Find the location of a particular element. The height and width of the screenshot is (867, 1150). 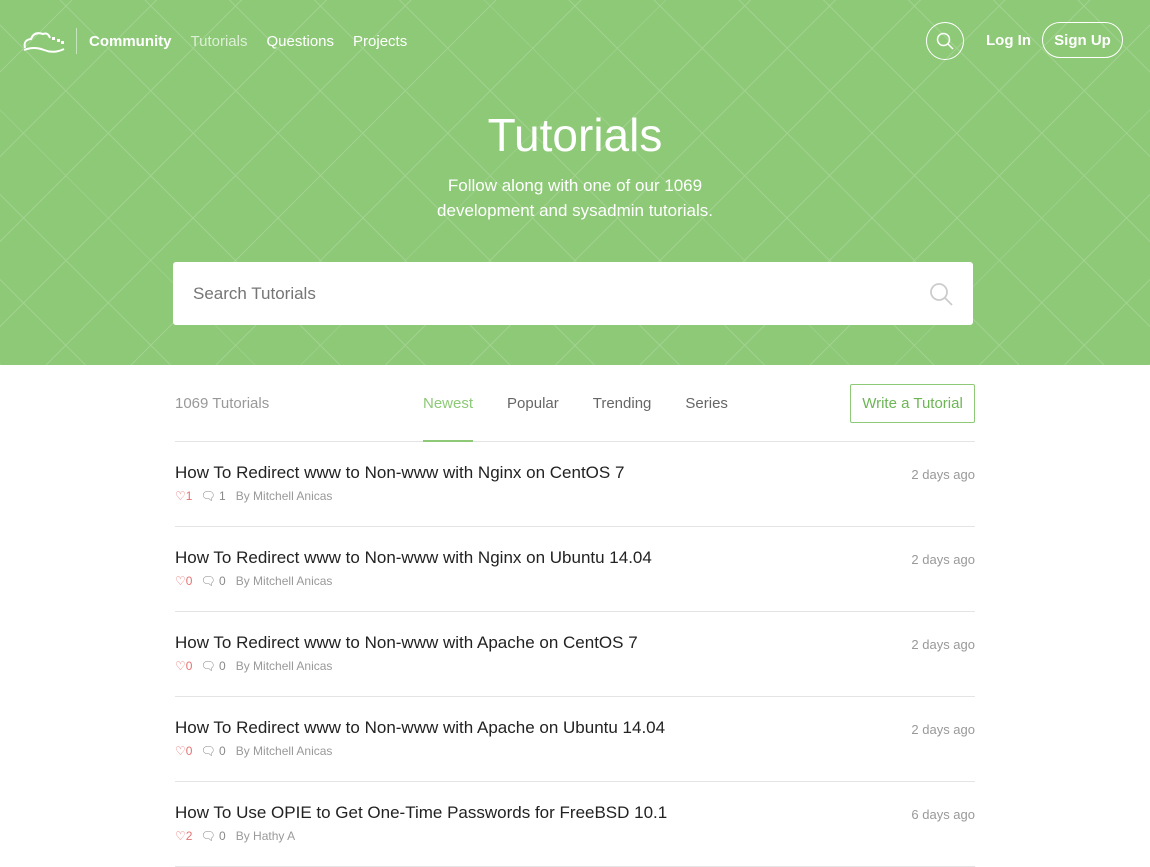

top-nav: Community Tutorials Questions Projects is located at coordinates (575, 41).